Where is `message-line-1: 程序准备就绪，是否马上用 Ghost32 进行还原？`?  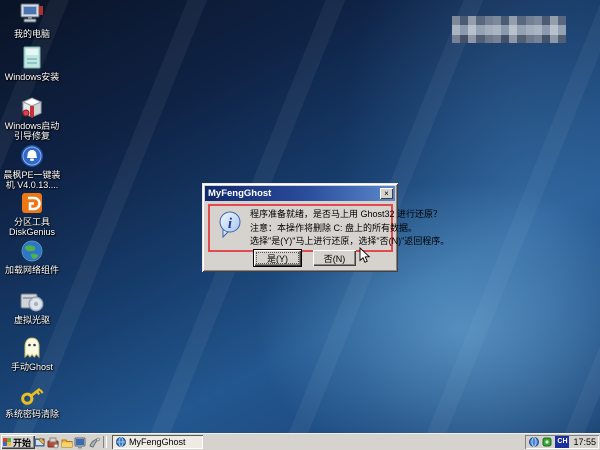 message-line-1: 程序准备就绪，是否马上用 Ghost32 进行还原？ is located at coordinates (346, 214).